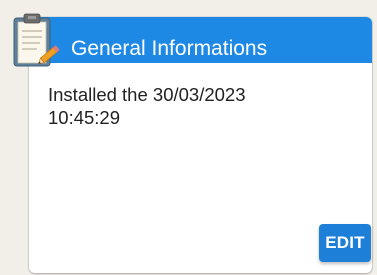 Image resolution: width=377 pixels, height=275 pixels. What do you see at coordinates (198, 106) in the screenshot?
I see `install-info-text: Installed the 30/03/2023 10:45:29` at bounding box center [198, 106].